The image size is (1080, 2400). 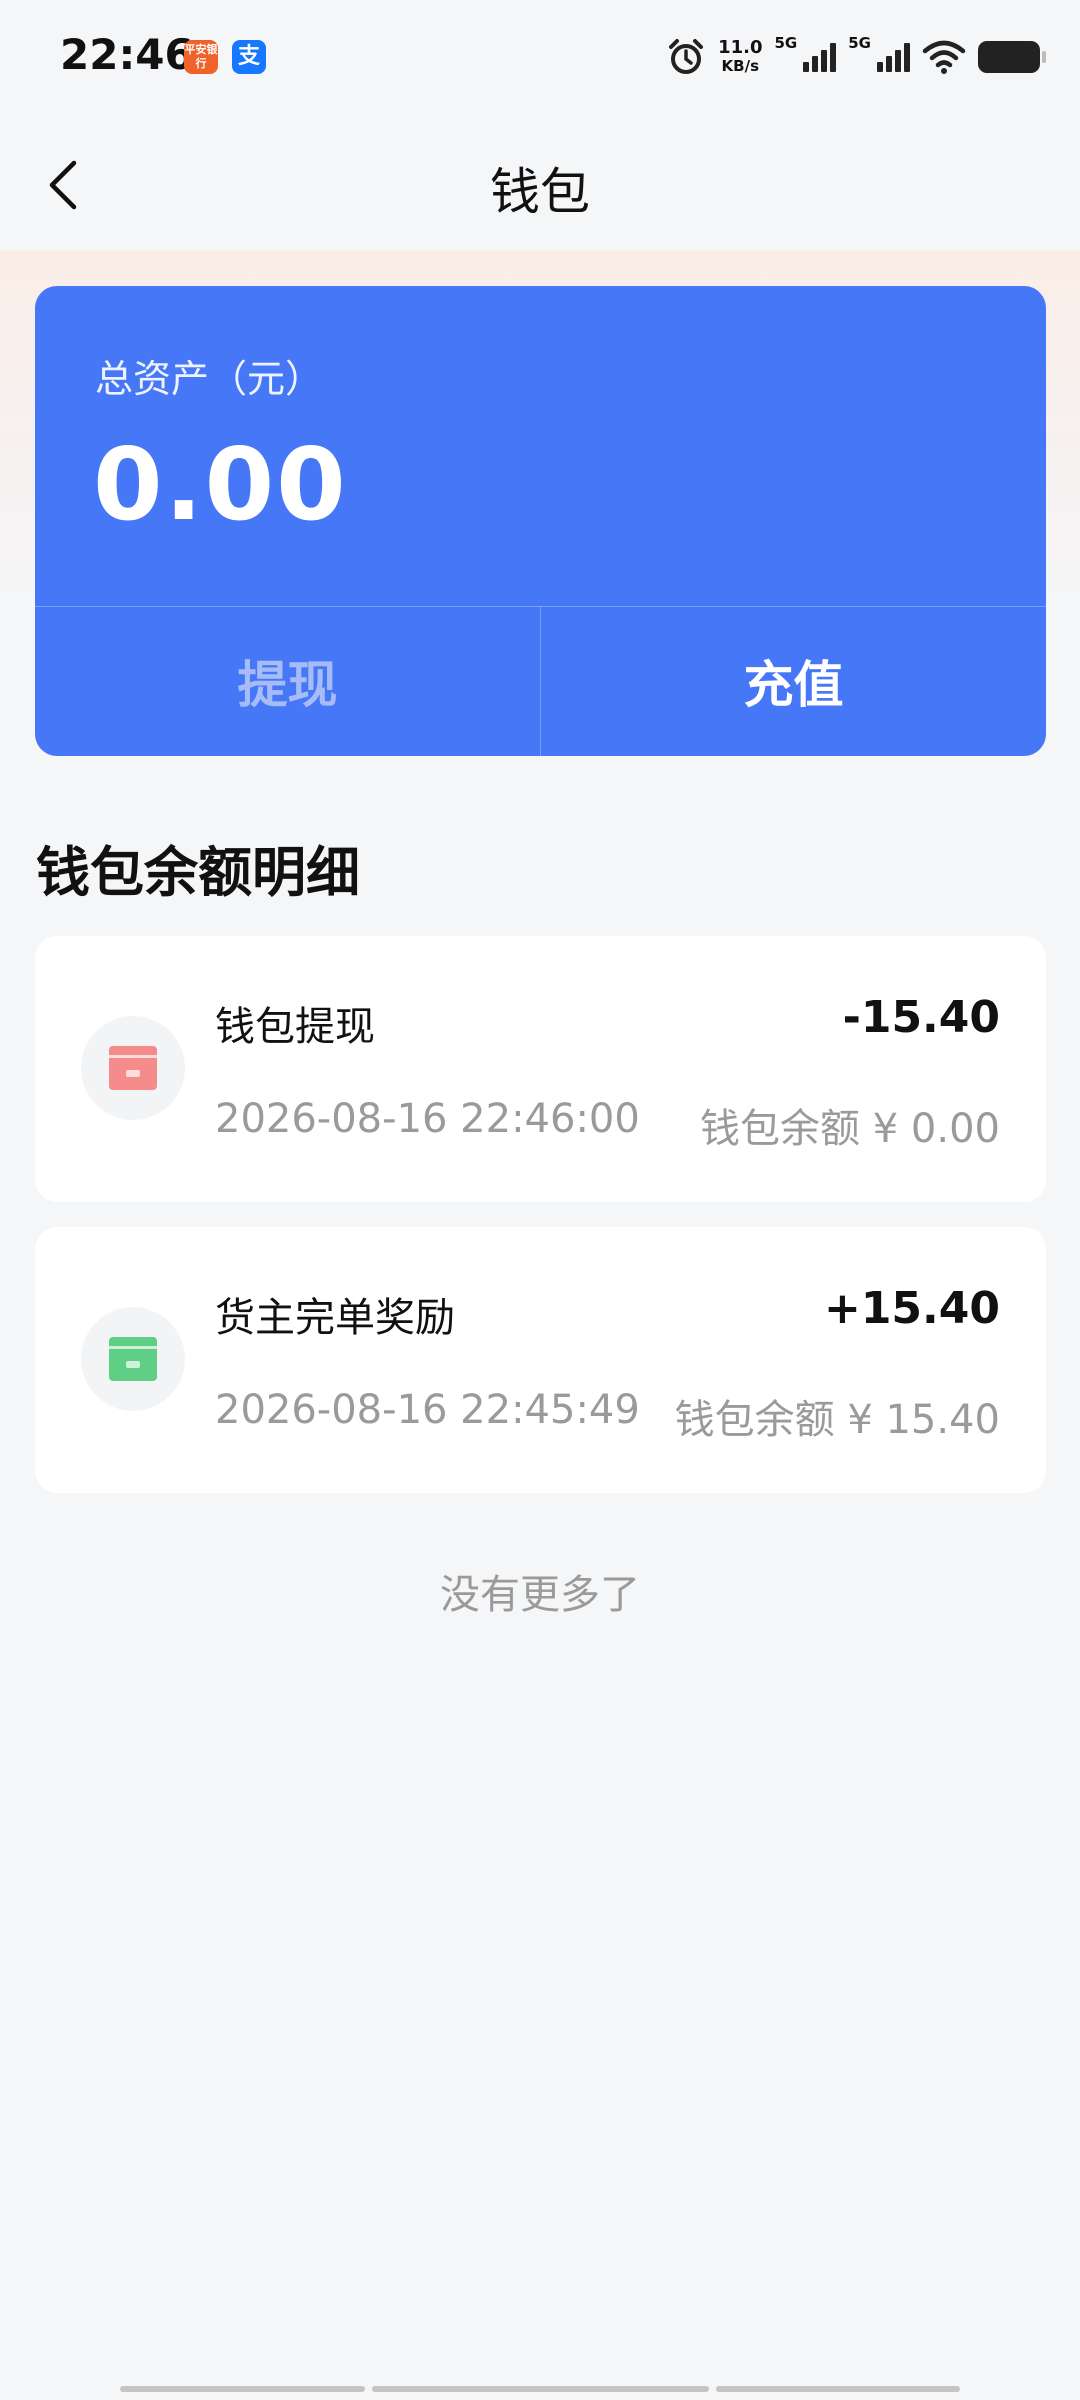 I want to click on withdraw-card-icon, so click(x=133, y=1068).